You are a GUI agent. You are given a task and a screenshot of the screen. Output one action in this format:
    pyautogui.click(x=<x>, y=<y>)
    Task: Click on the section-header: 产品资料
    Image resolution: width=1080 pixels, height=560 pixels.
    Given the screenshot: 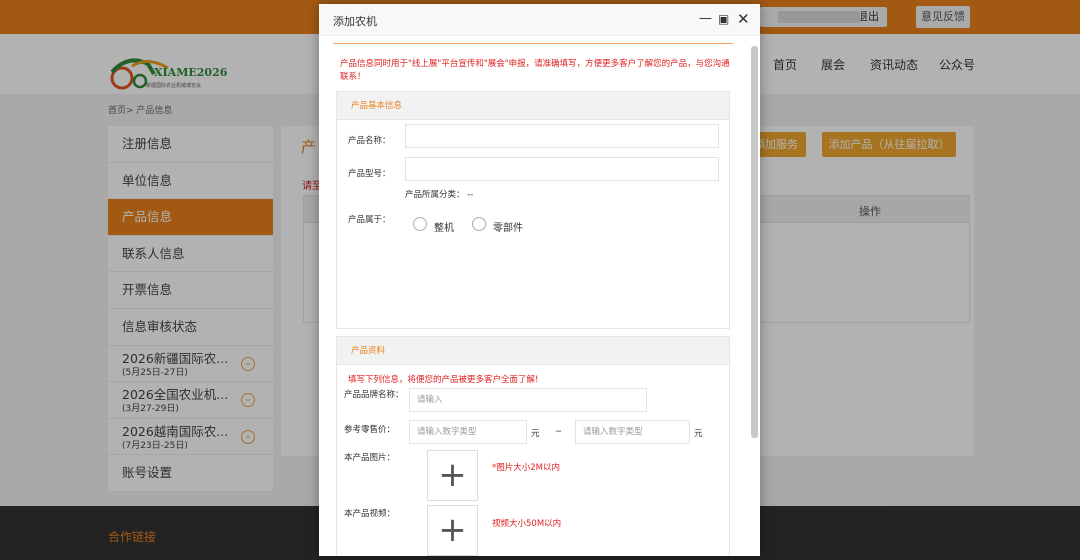 What is the action you would take?
    pyautogui.click(x=533, y=351)
    